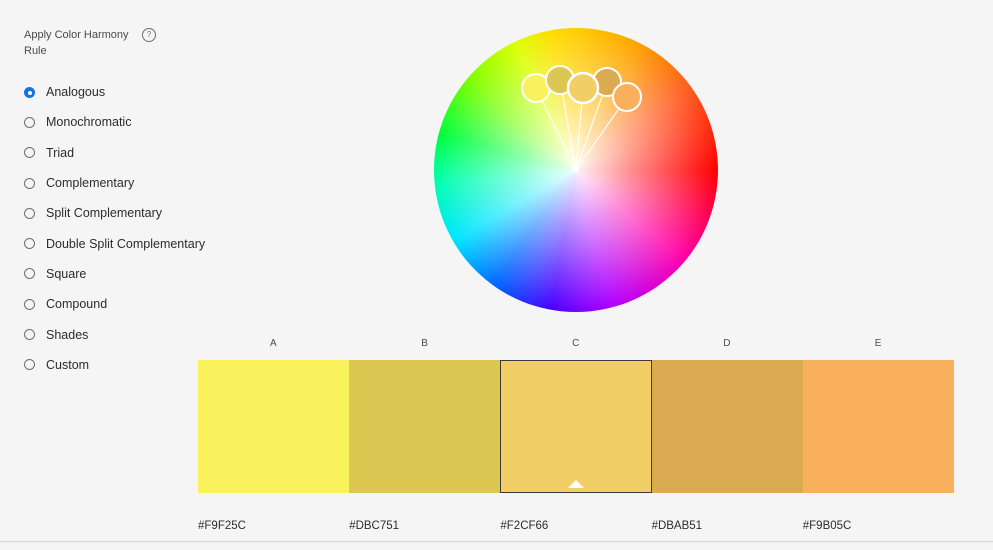  I want to click on rule-option-split-complementary: Split Complementary, so click(114, 213).